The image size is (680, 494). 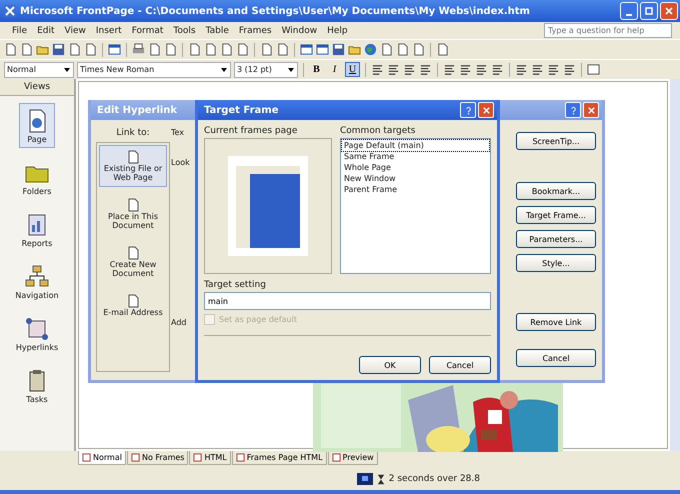 What do you see at coordinates (255, 31) in the screenshot?
I see `menu-item: Frames` at bounding box center [255, 31].